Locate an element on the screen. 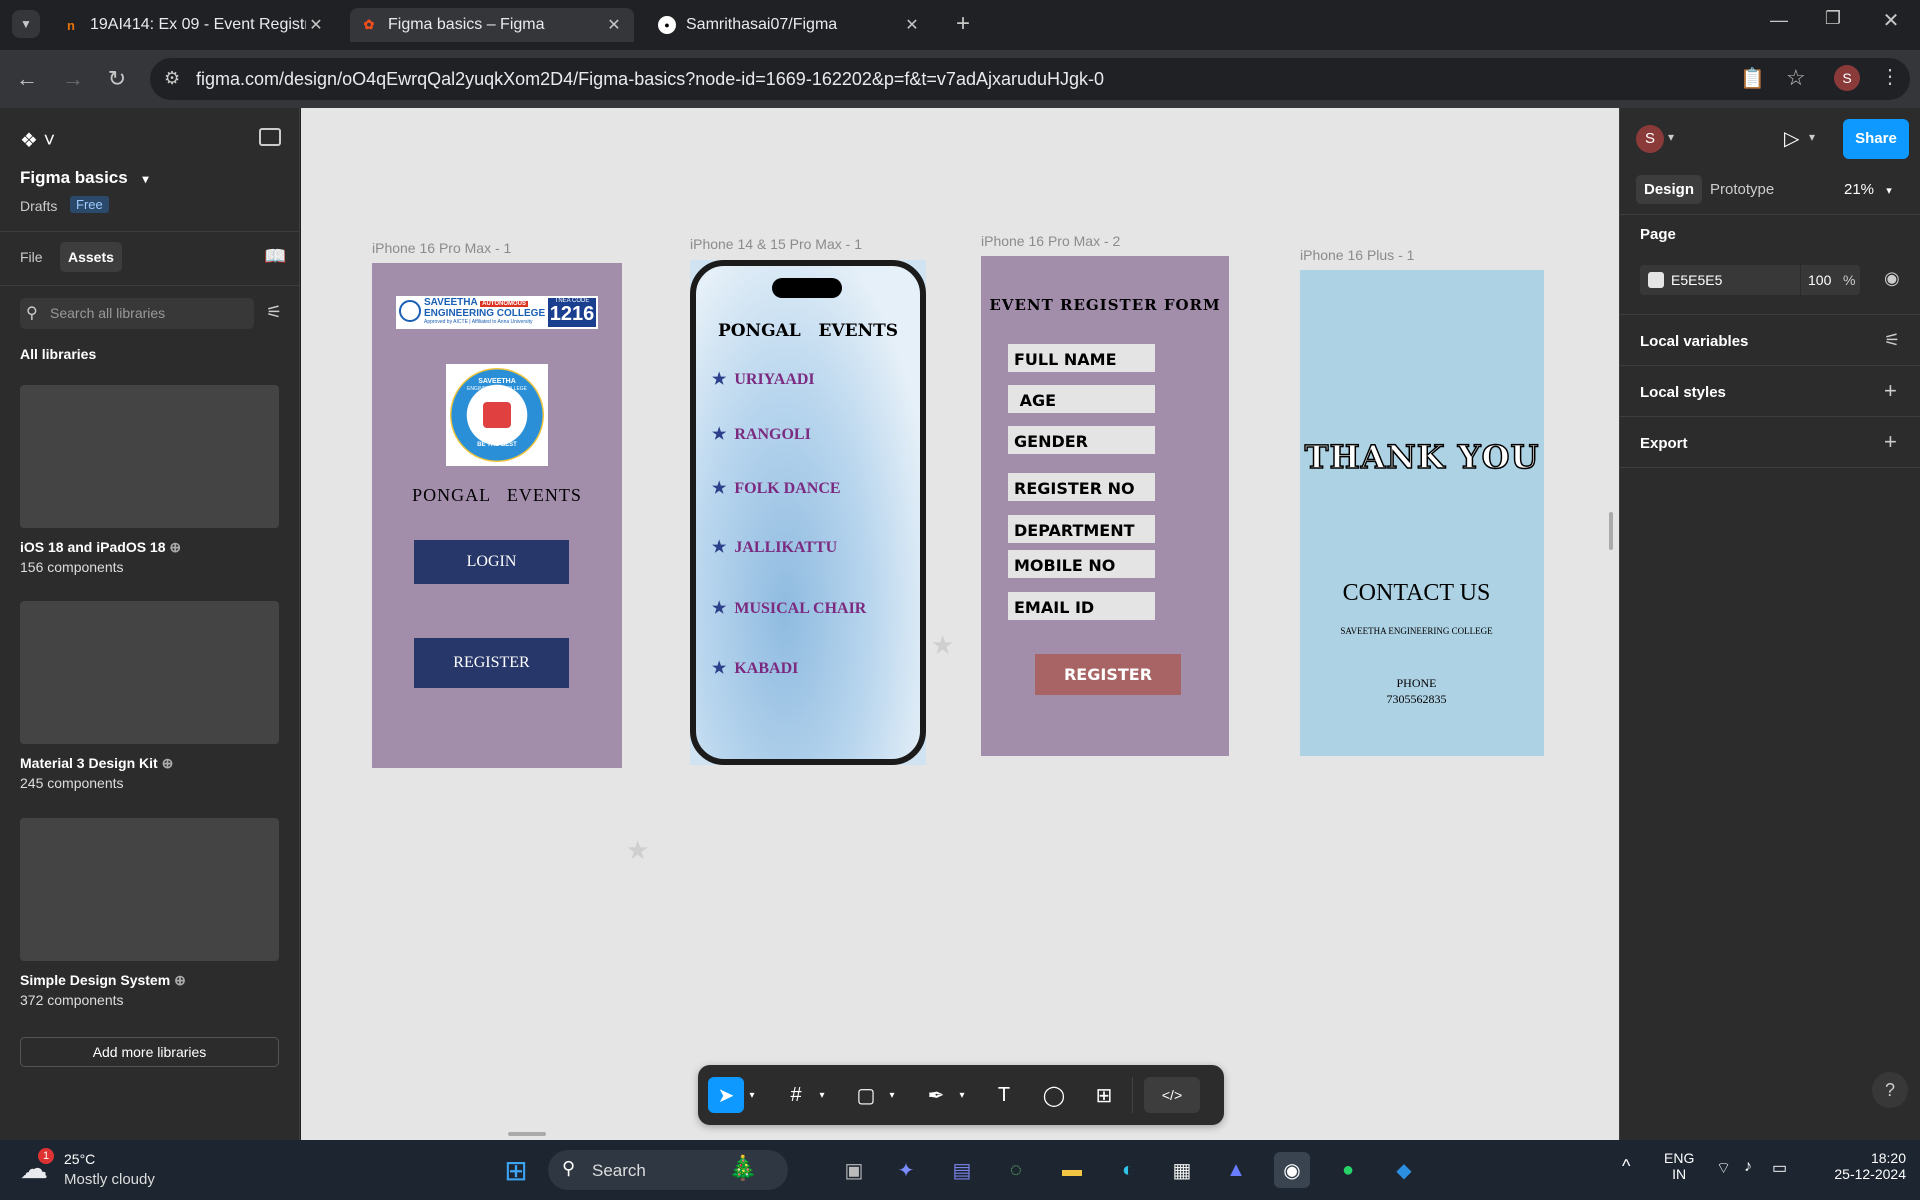  add-export-icon: + is located at coordinates (1890, 442).